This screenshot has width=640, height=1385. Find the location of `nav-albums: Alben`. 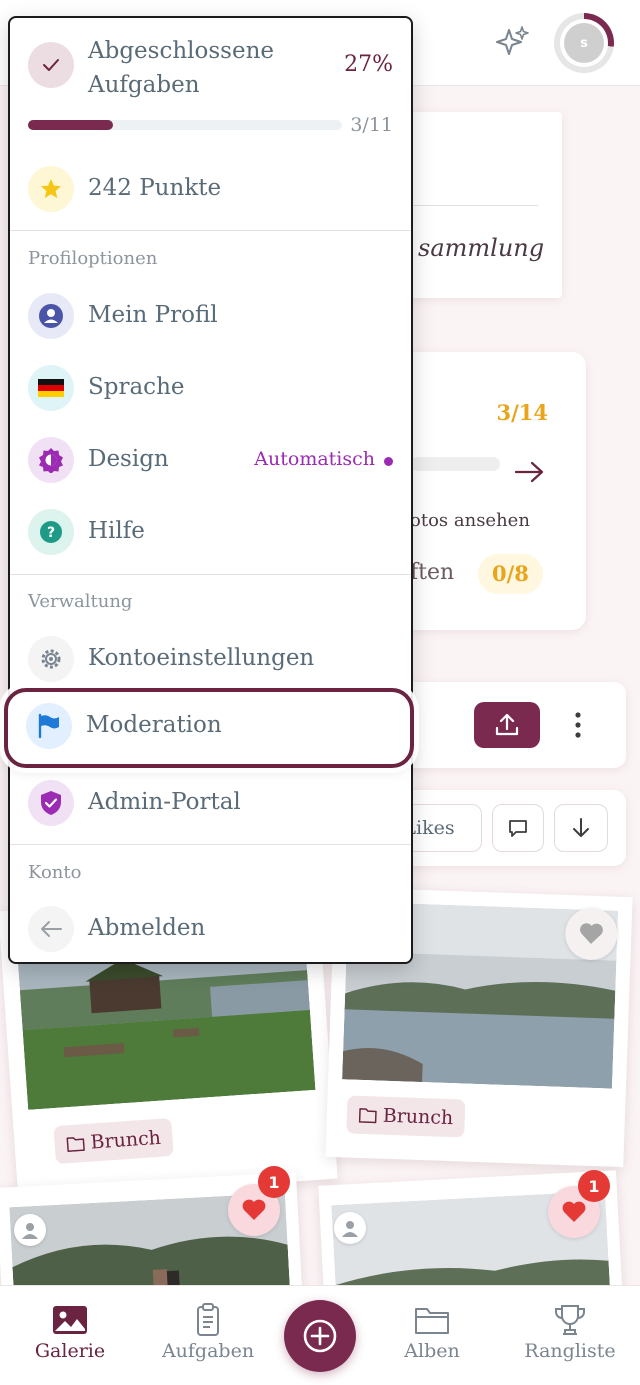

nav-albums: Alben is located at coordinates (432, 1331).